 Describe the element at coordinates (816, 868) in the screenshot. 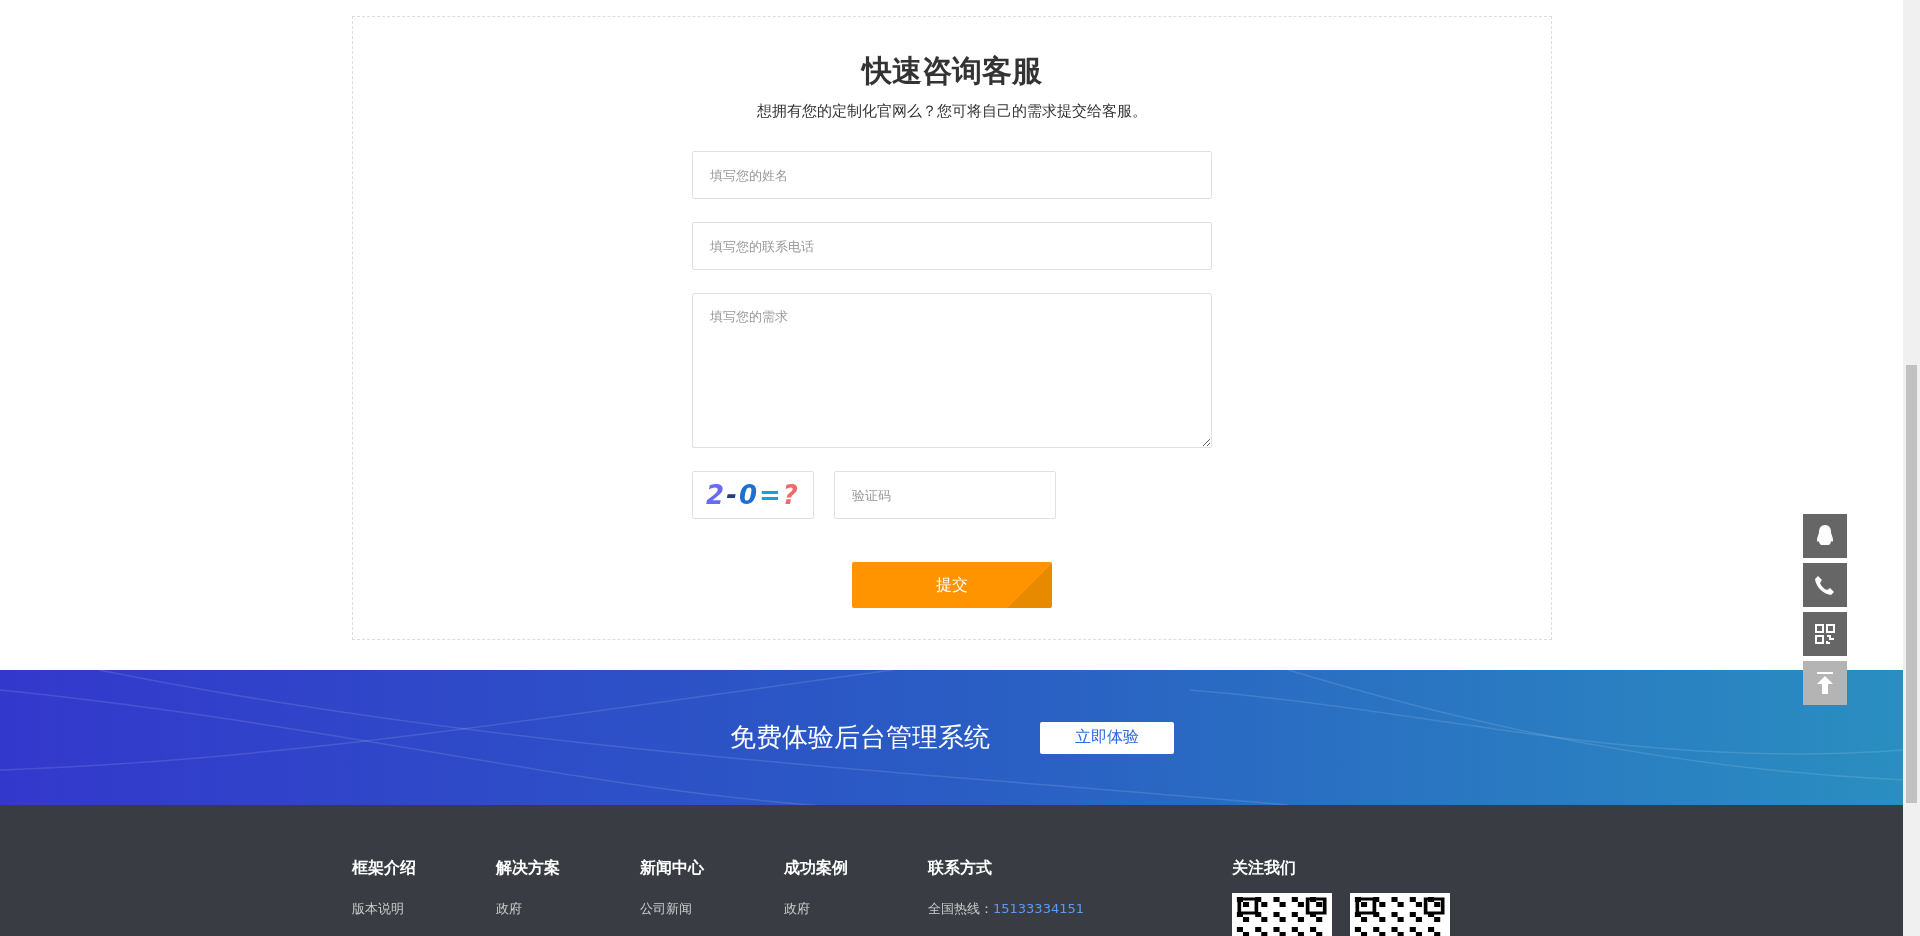

I see `footer-heading: 成功案例` at that location.